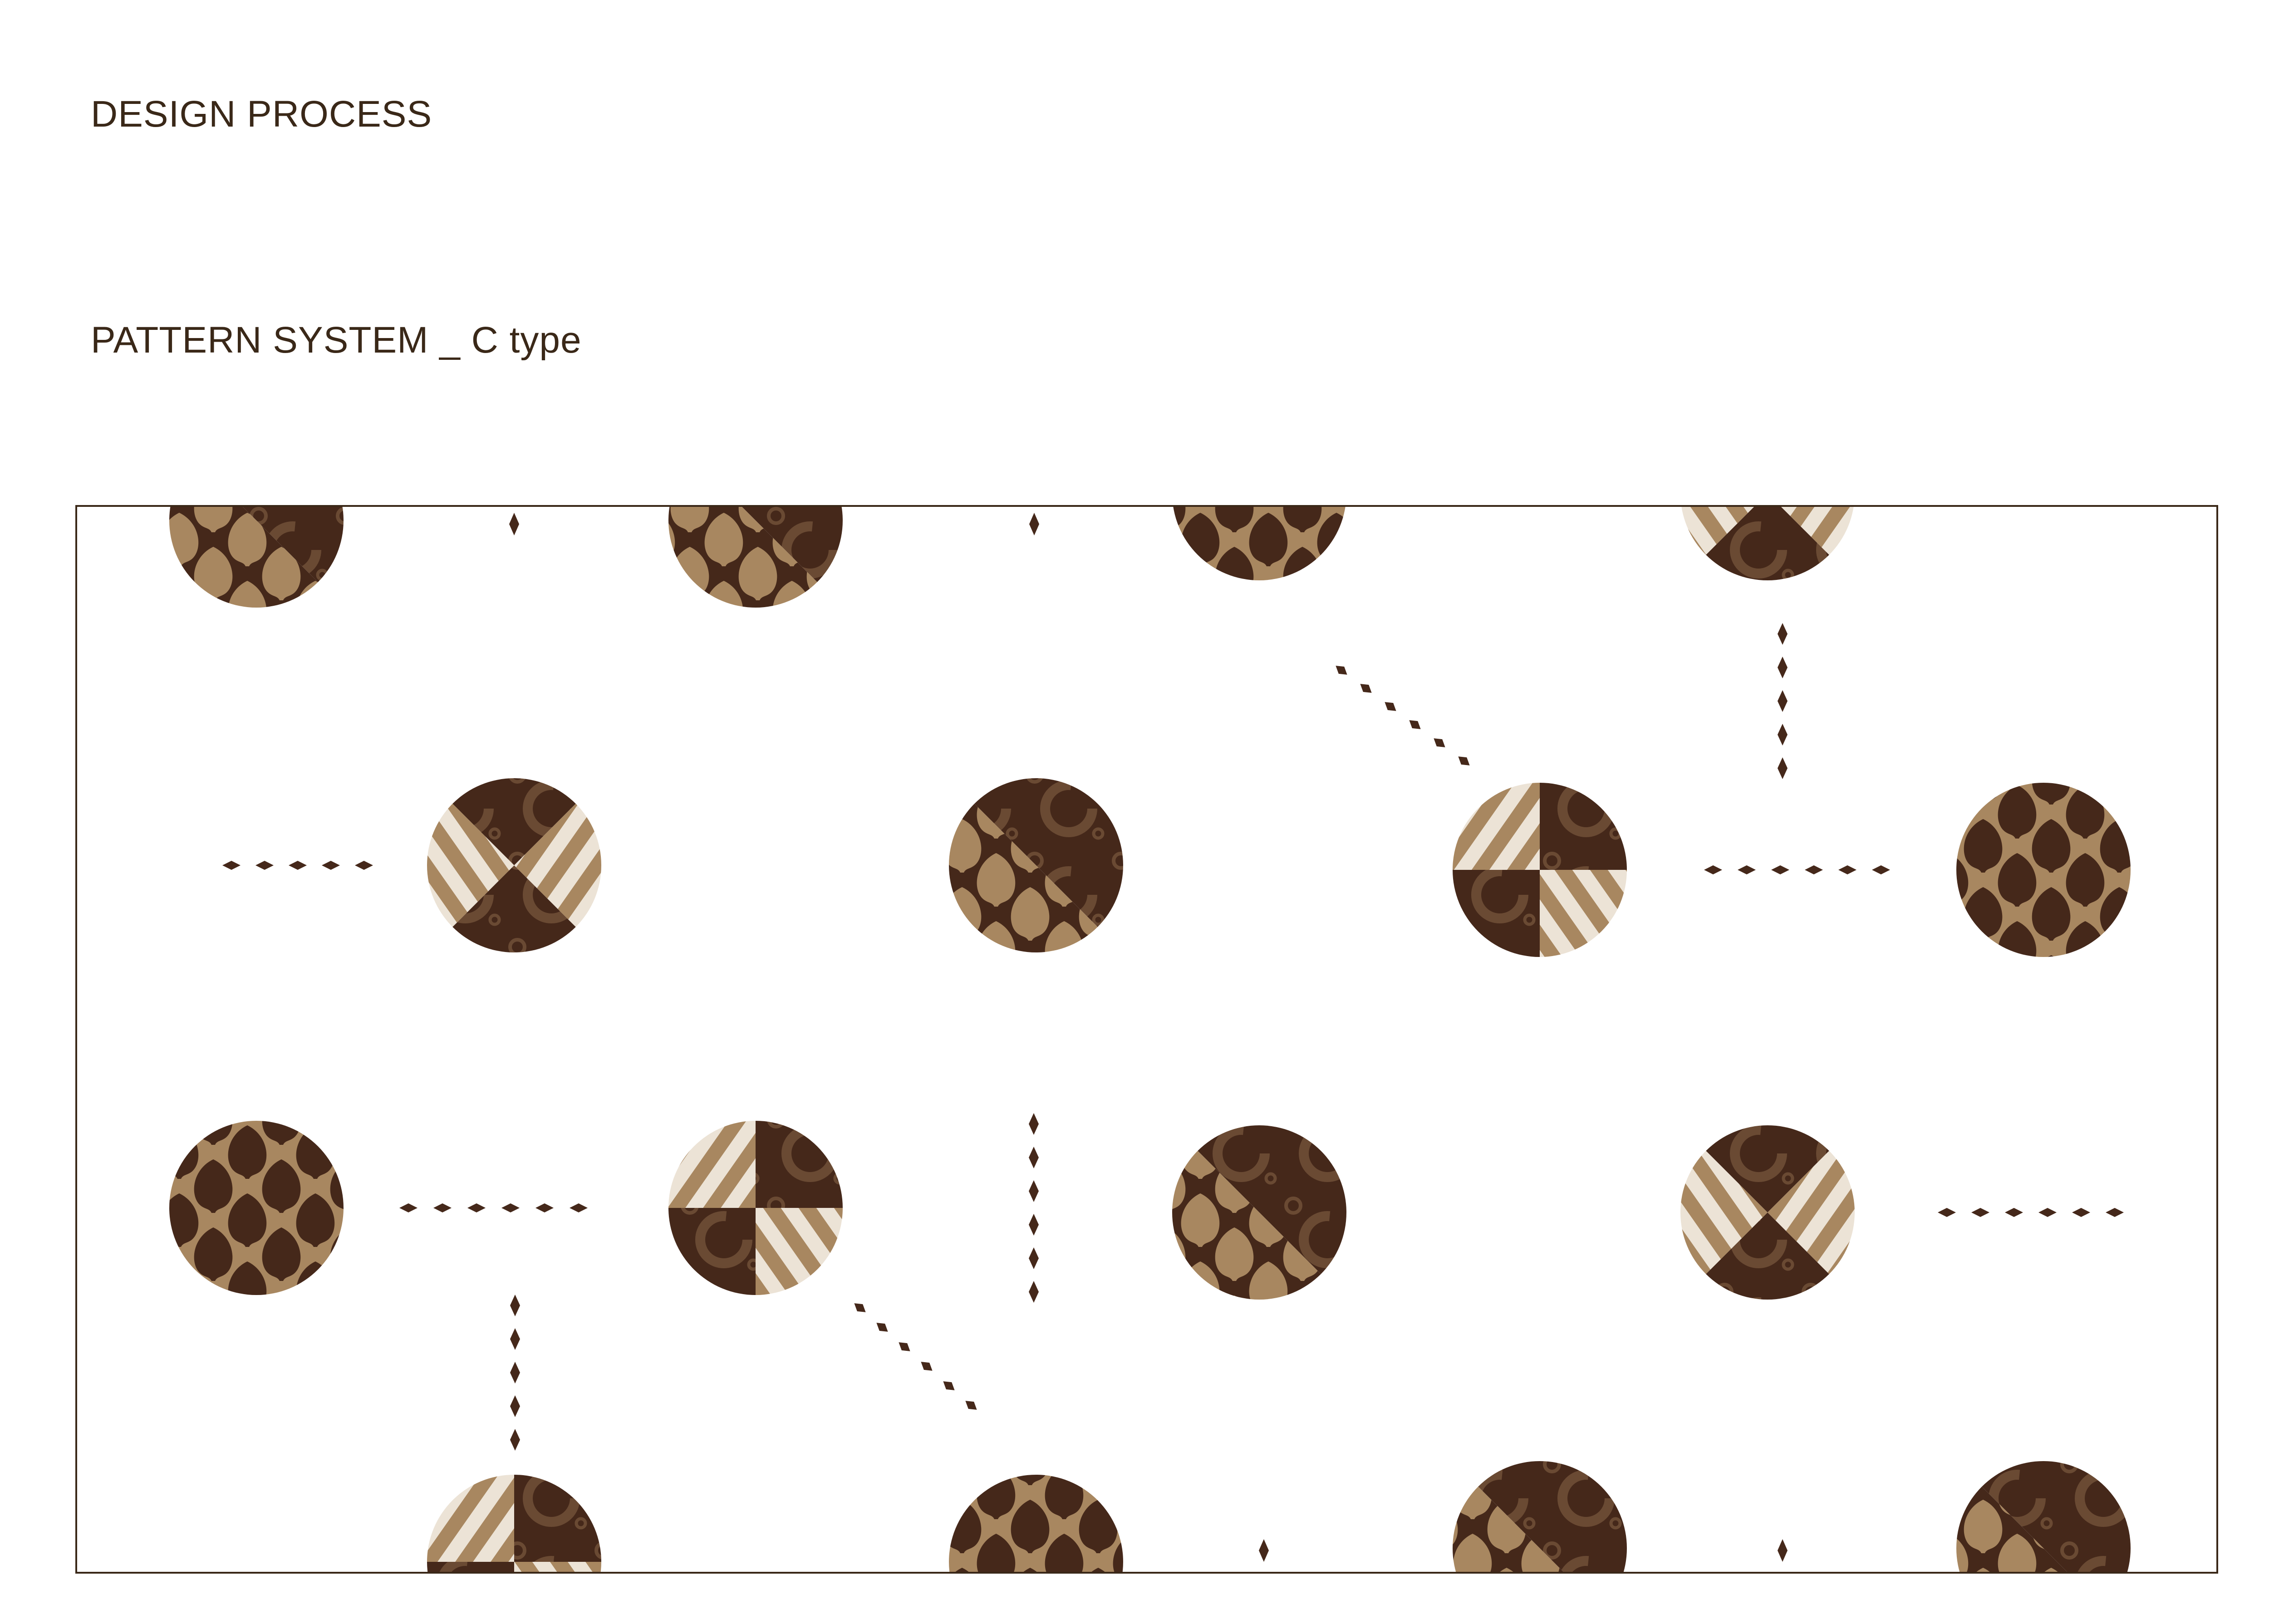 The width and height of the screenshot is (2269, 1624). Describe the element at coordinates (336, 340) in the screenshot. I see `pattern-system-subtitle: PATTERN SYSTEM _ C type` at that location.